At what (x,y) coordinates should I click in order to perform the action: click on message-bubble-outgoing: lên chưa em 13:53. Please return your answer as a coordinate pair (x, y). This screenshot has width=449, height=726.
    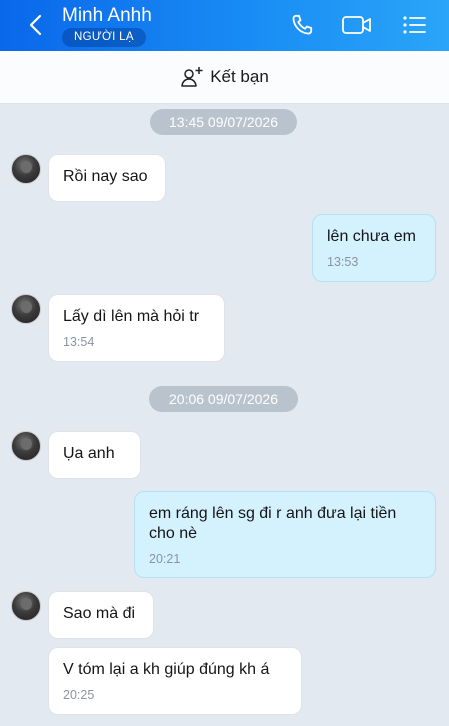
    Looking at the image, I should click on (374, 248).